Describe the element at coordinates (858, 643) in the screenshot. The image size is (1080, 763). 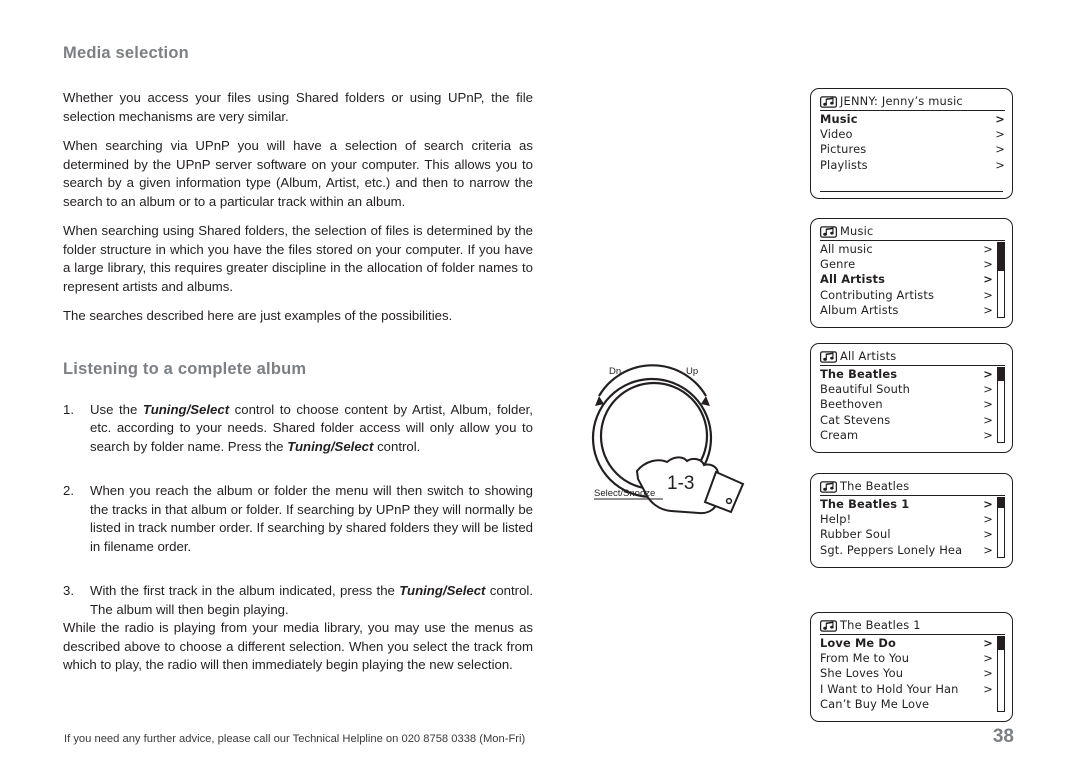
I see `lcd-menu-item-label: Love Me Do` at that location.